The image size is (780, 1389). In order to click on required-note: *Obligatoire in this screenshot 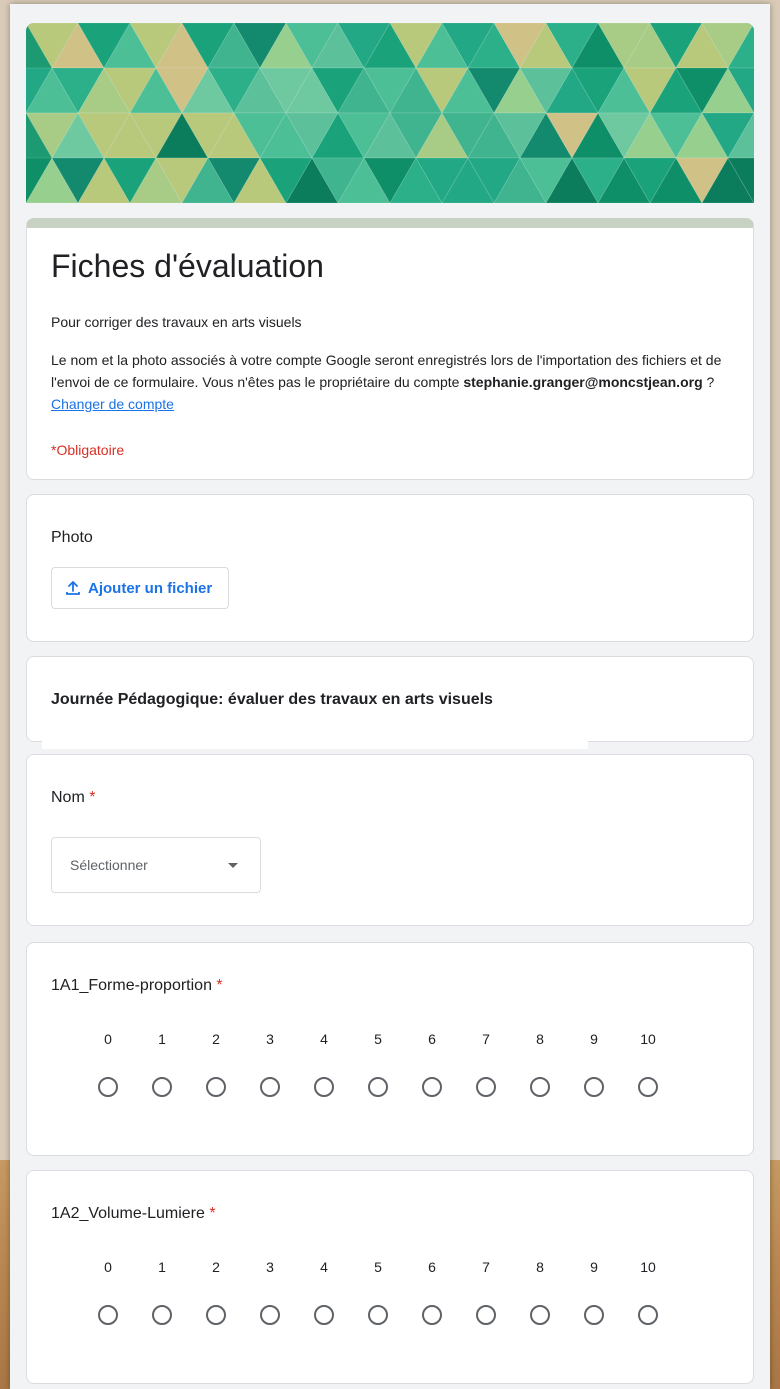, I will do `click(88, 450)`.